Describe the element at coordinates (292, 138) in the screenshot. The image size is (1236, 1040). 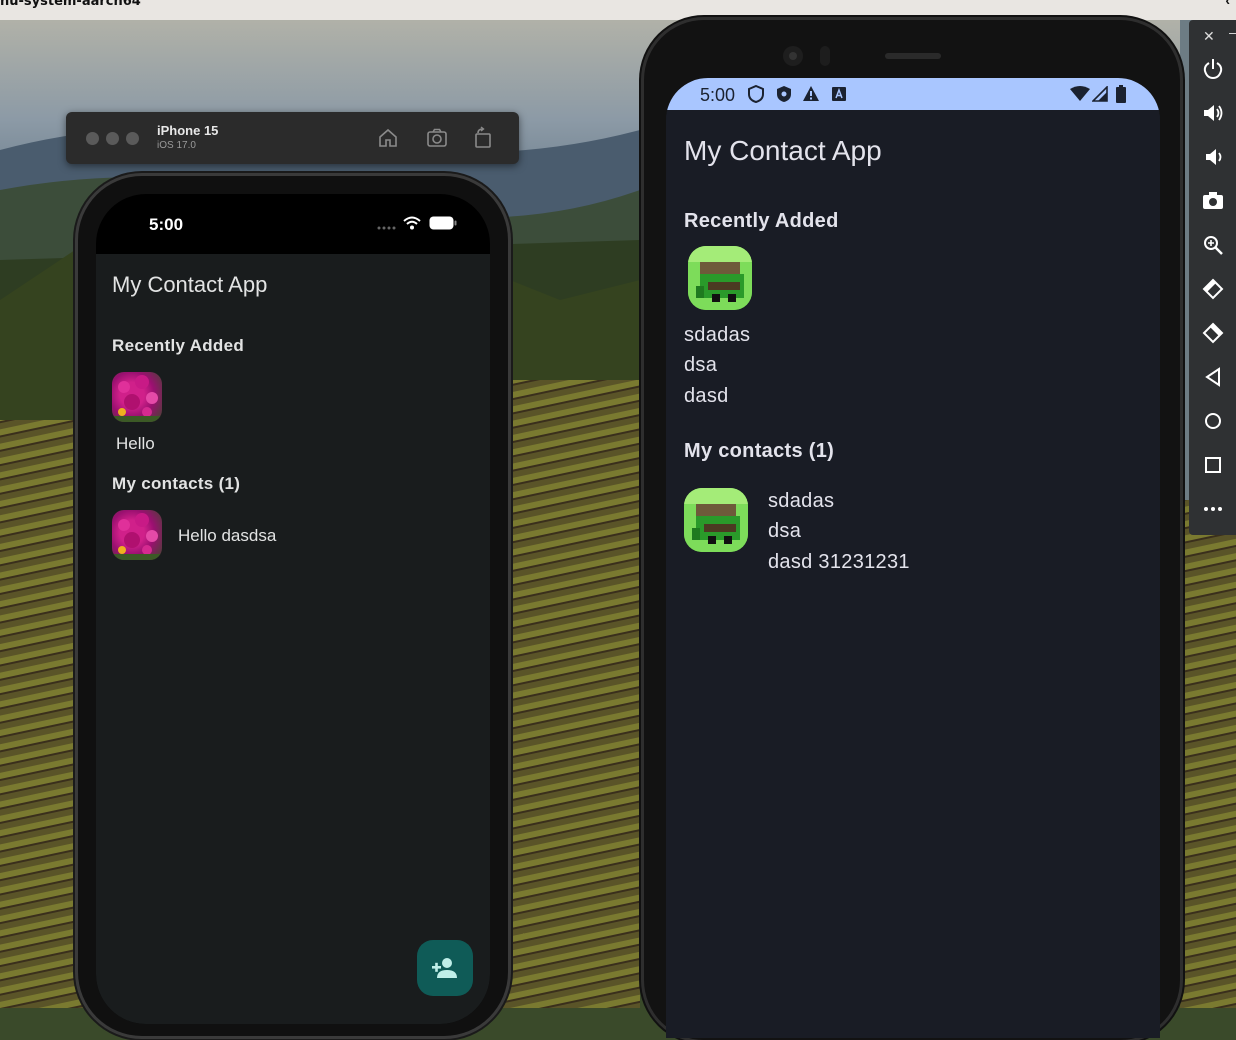
I see `ios-simulator-toolbar: iPhone 15 iOS 17.0` at that location.